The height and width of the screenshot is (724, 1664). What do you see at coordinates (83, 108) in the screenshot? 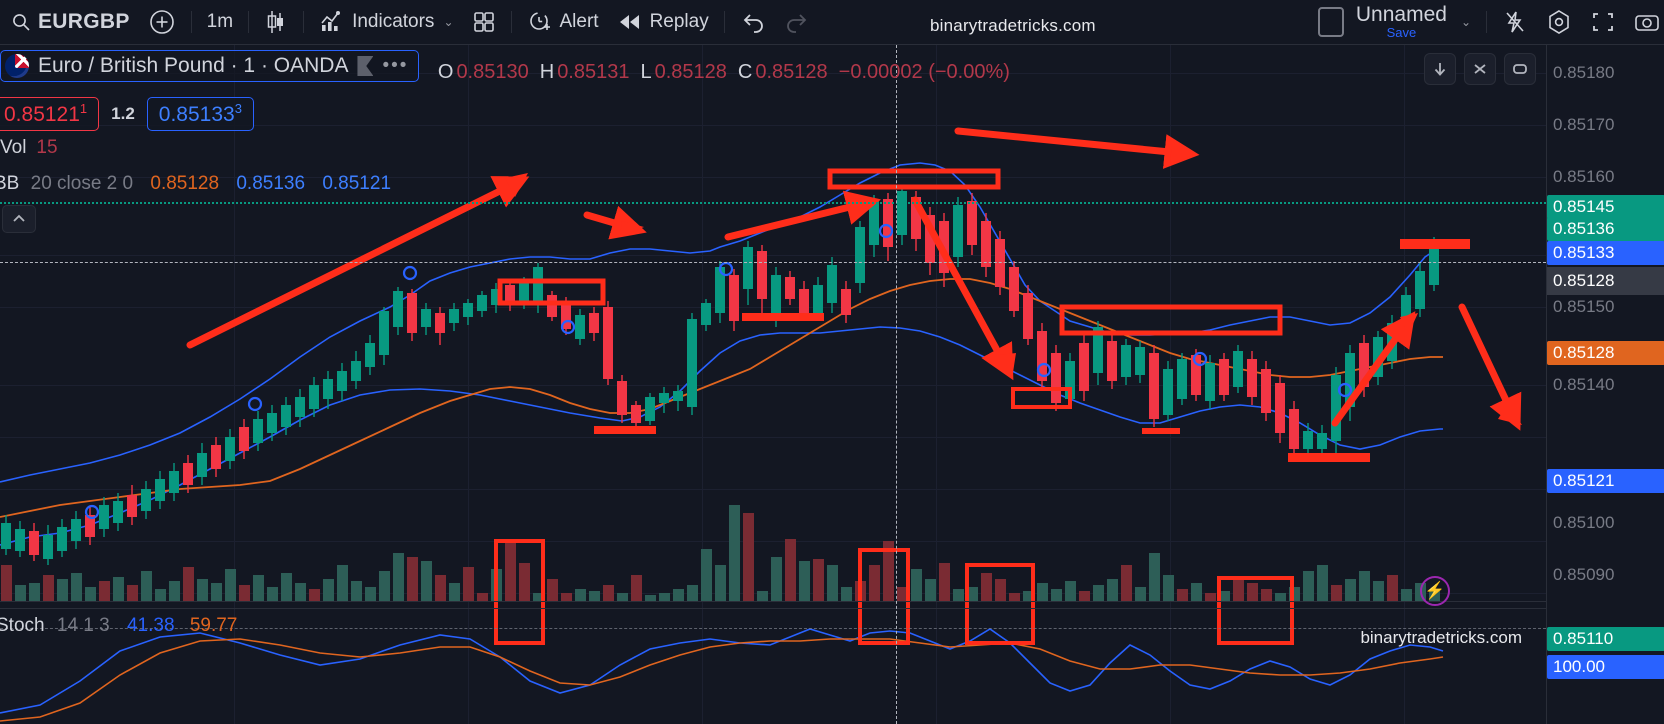
I see `bid-sup: 1` at bounding box center [83, 108].